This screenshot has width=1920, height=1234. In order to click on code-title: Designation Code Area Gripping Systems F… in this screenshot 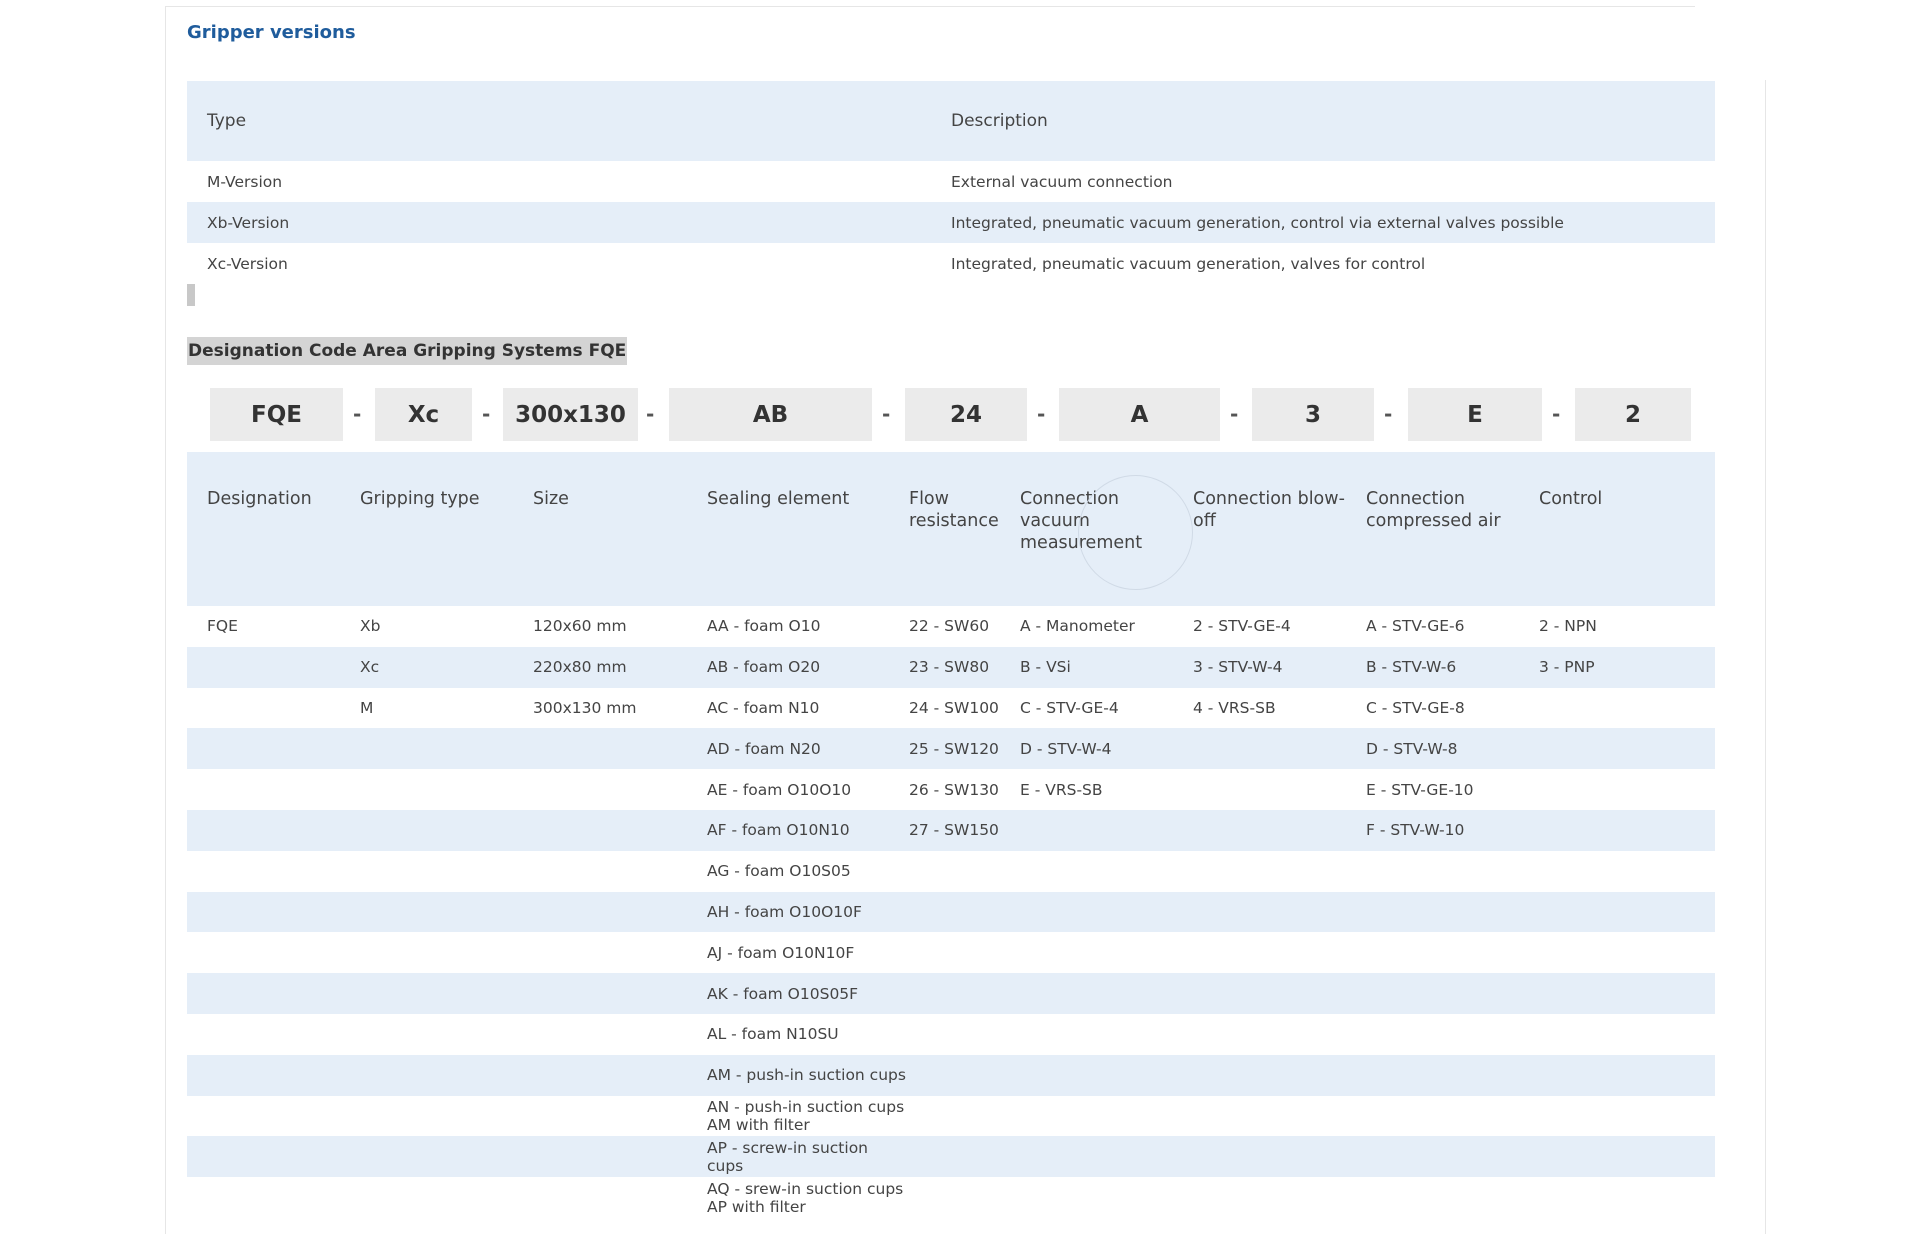, I will do `click(407, 351)`.